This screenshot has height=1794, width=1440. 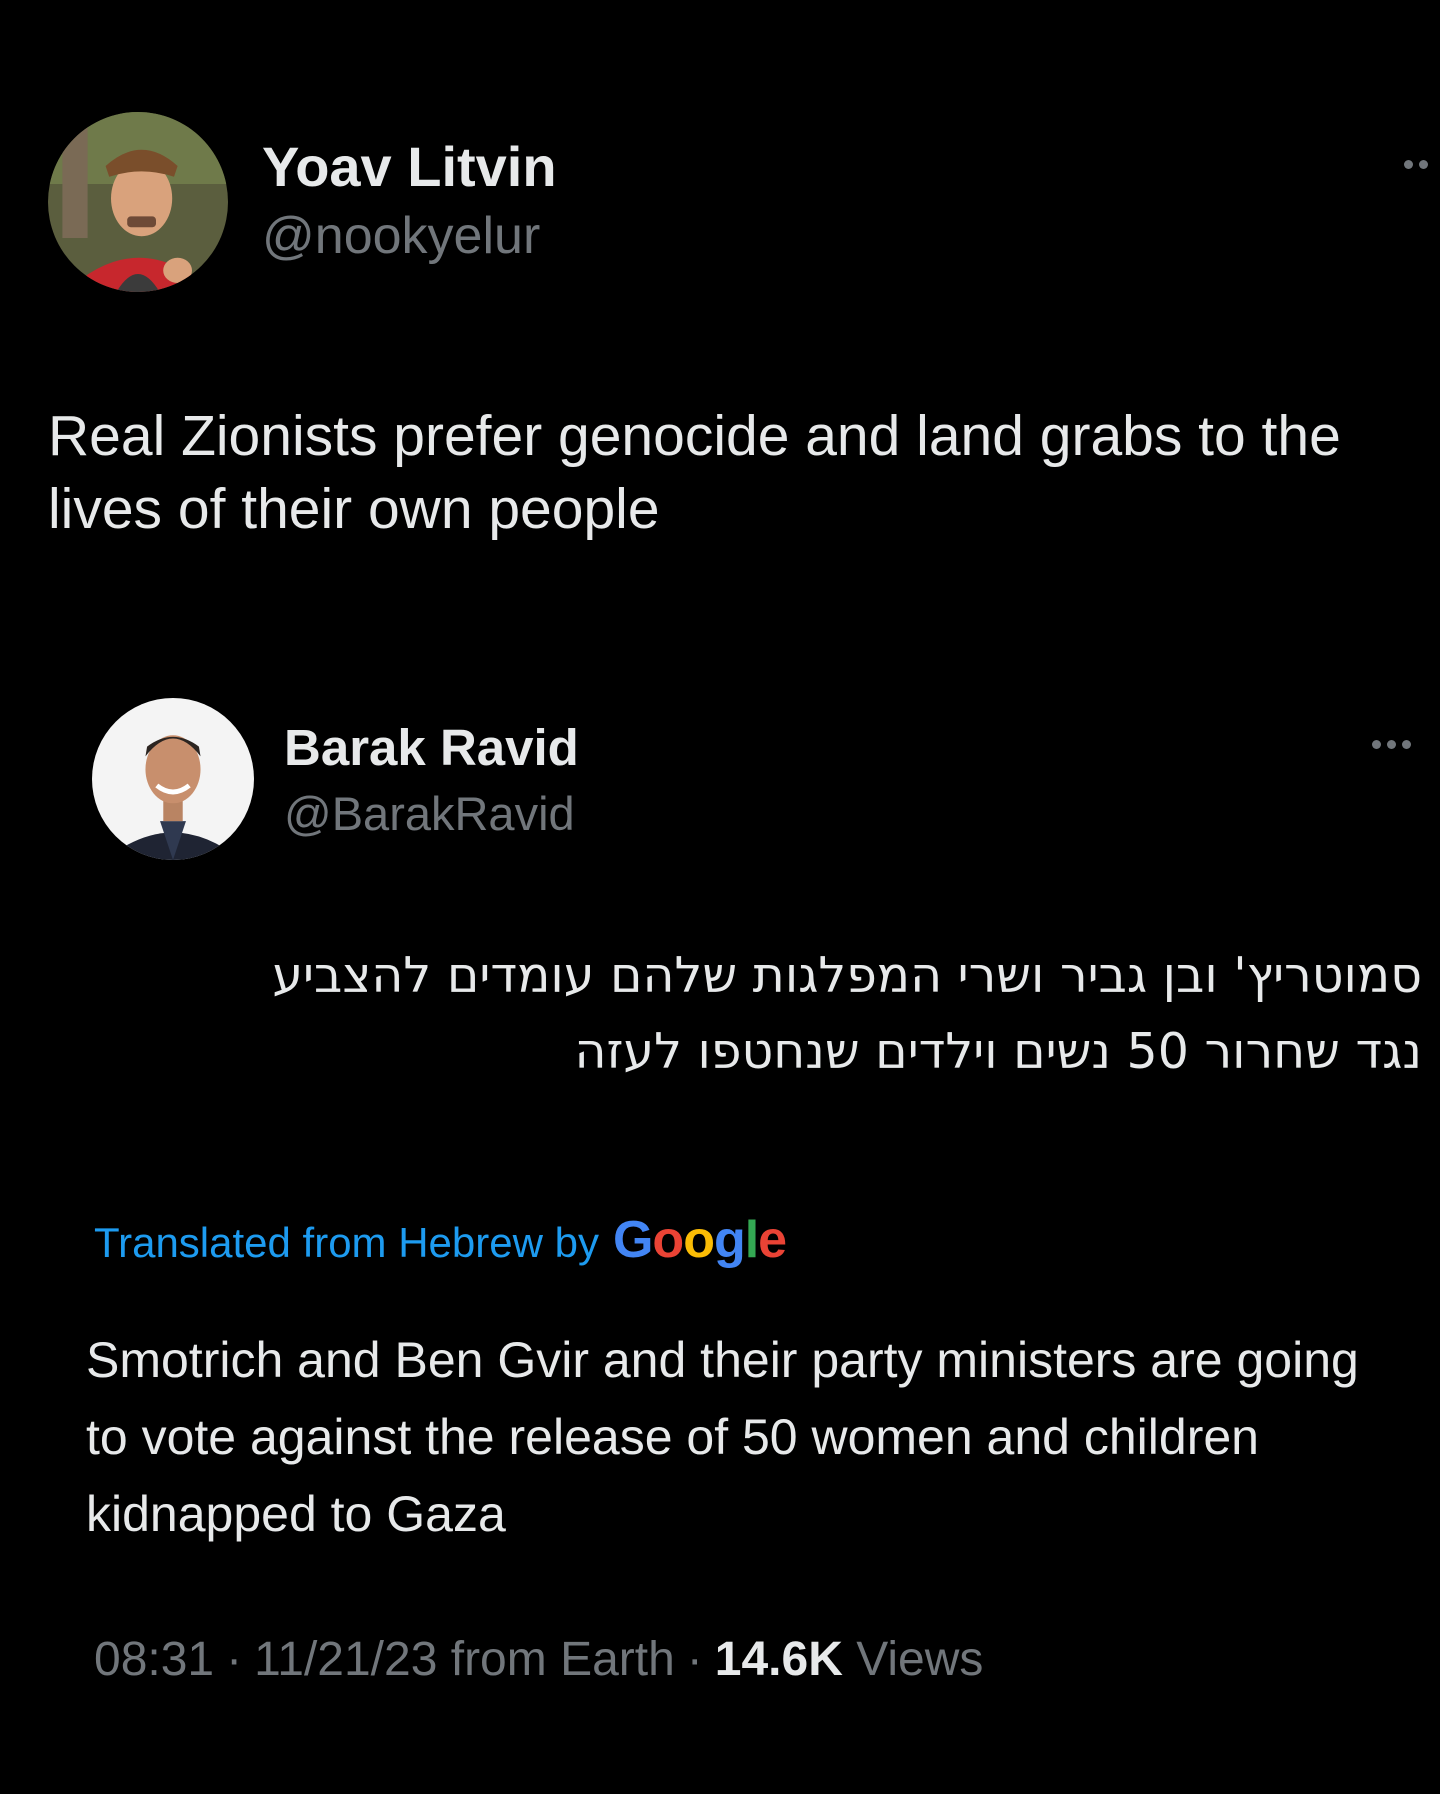 I want to click on quoted-author-avatar, so click(x=173, y=779).